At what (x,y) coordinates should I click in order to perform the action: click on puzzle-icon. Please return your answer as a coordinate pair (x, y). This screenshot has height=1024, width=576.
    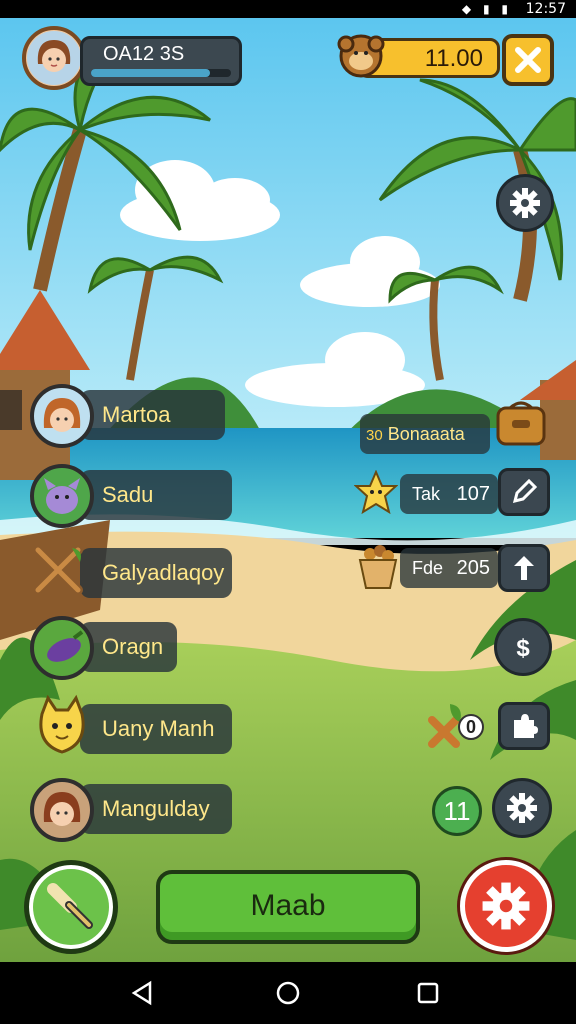
    Looking at the image, I should click on (526, 726).